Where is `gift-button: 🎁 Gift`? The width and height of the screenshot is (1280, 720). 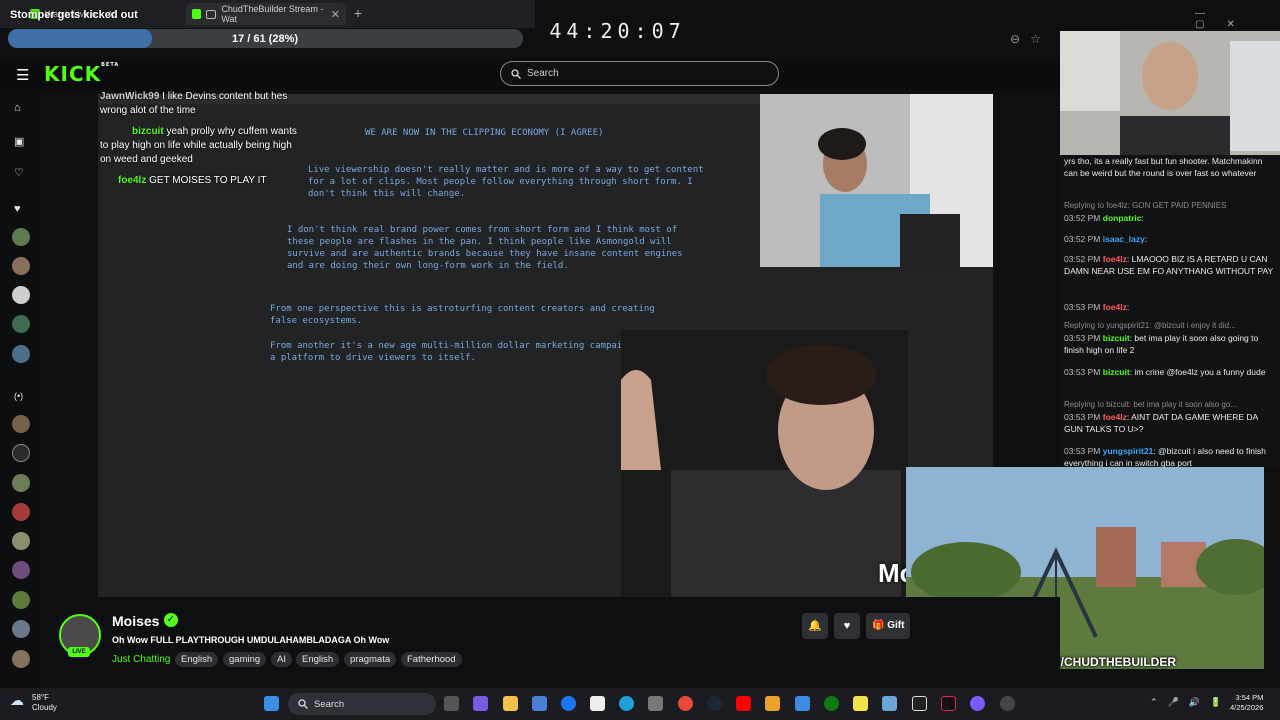
gift-button: 🎁 Gift is located at coordinates (888, 626).